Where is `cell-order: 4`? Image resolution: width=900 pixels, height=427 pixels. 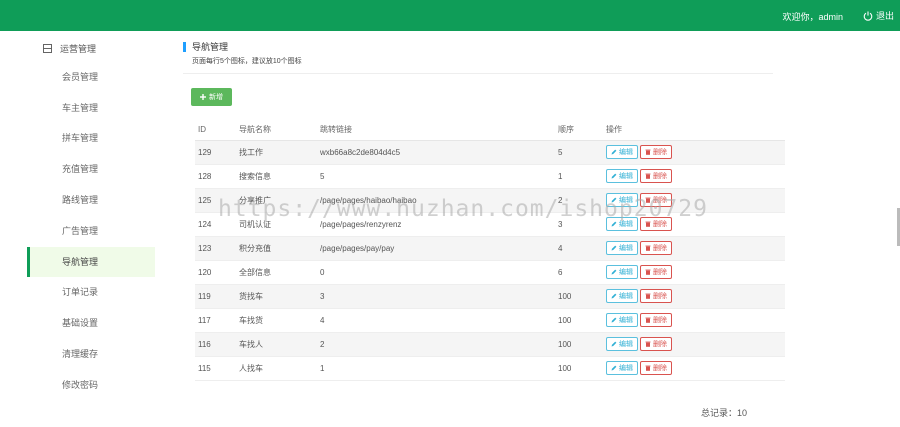 cell-order: 4 is located at coordinates (582, 248).